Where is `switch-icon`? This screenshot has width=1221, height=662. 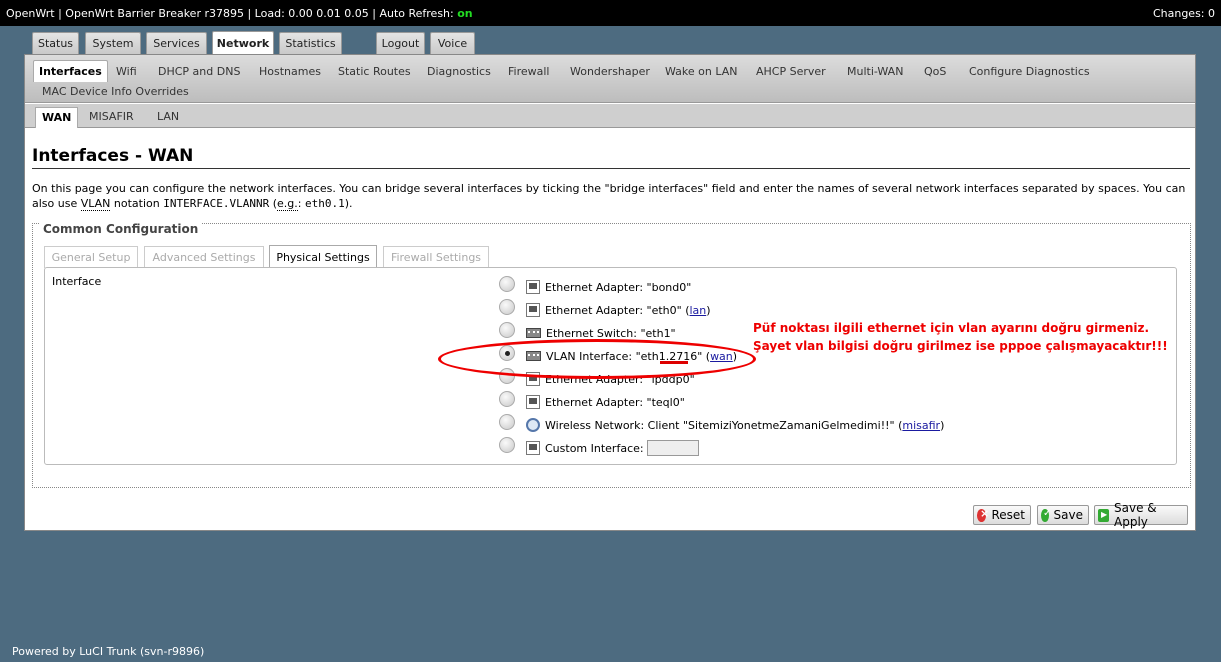
switch-icon is located at coordinates (533, 333).